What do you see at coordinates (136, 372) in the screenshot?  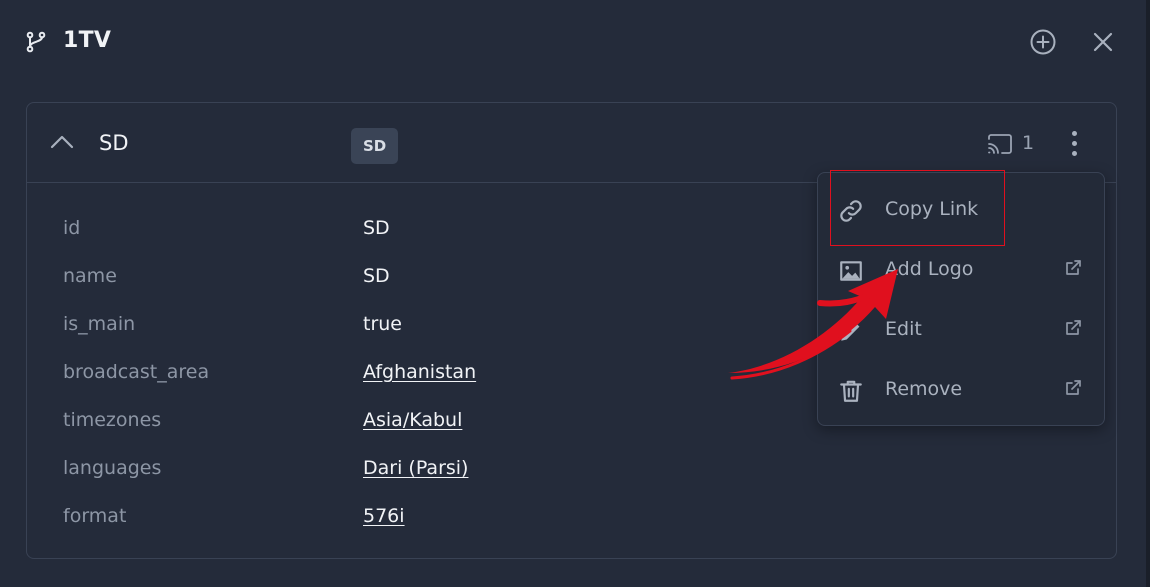 I see `detail-label: broadcast_area` at bounding box center [136, 372].